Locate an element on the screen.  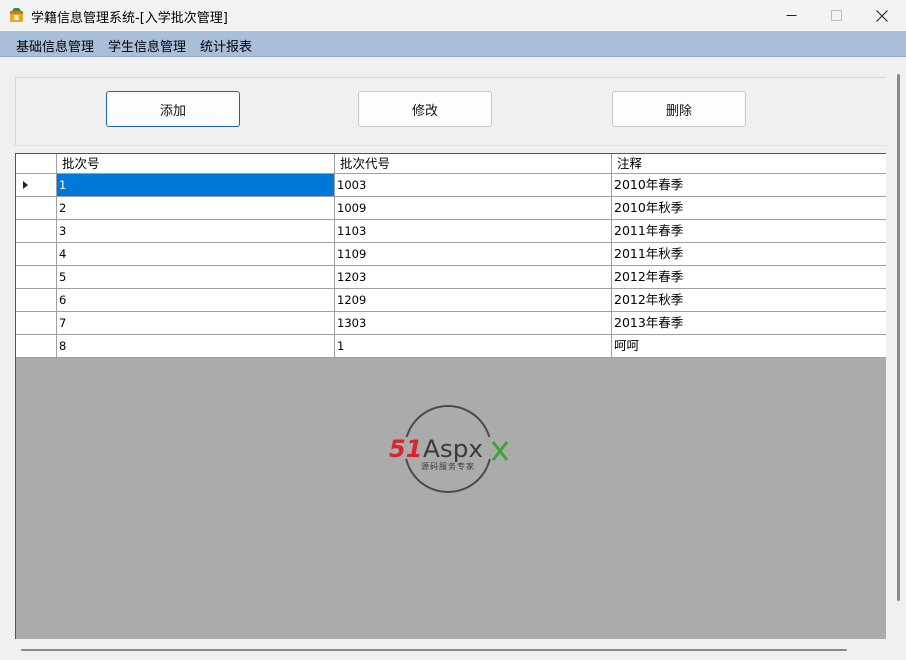
minimize-button is located at coordinates (791, 15).